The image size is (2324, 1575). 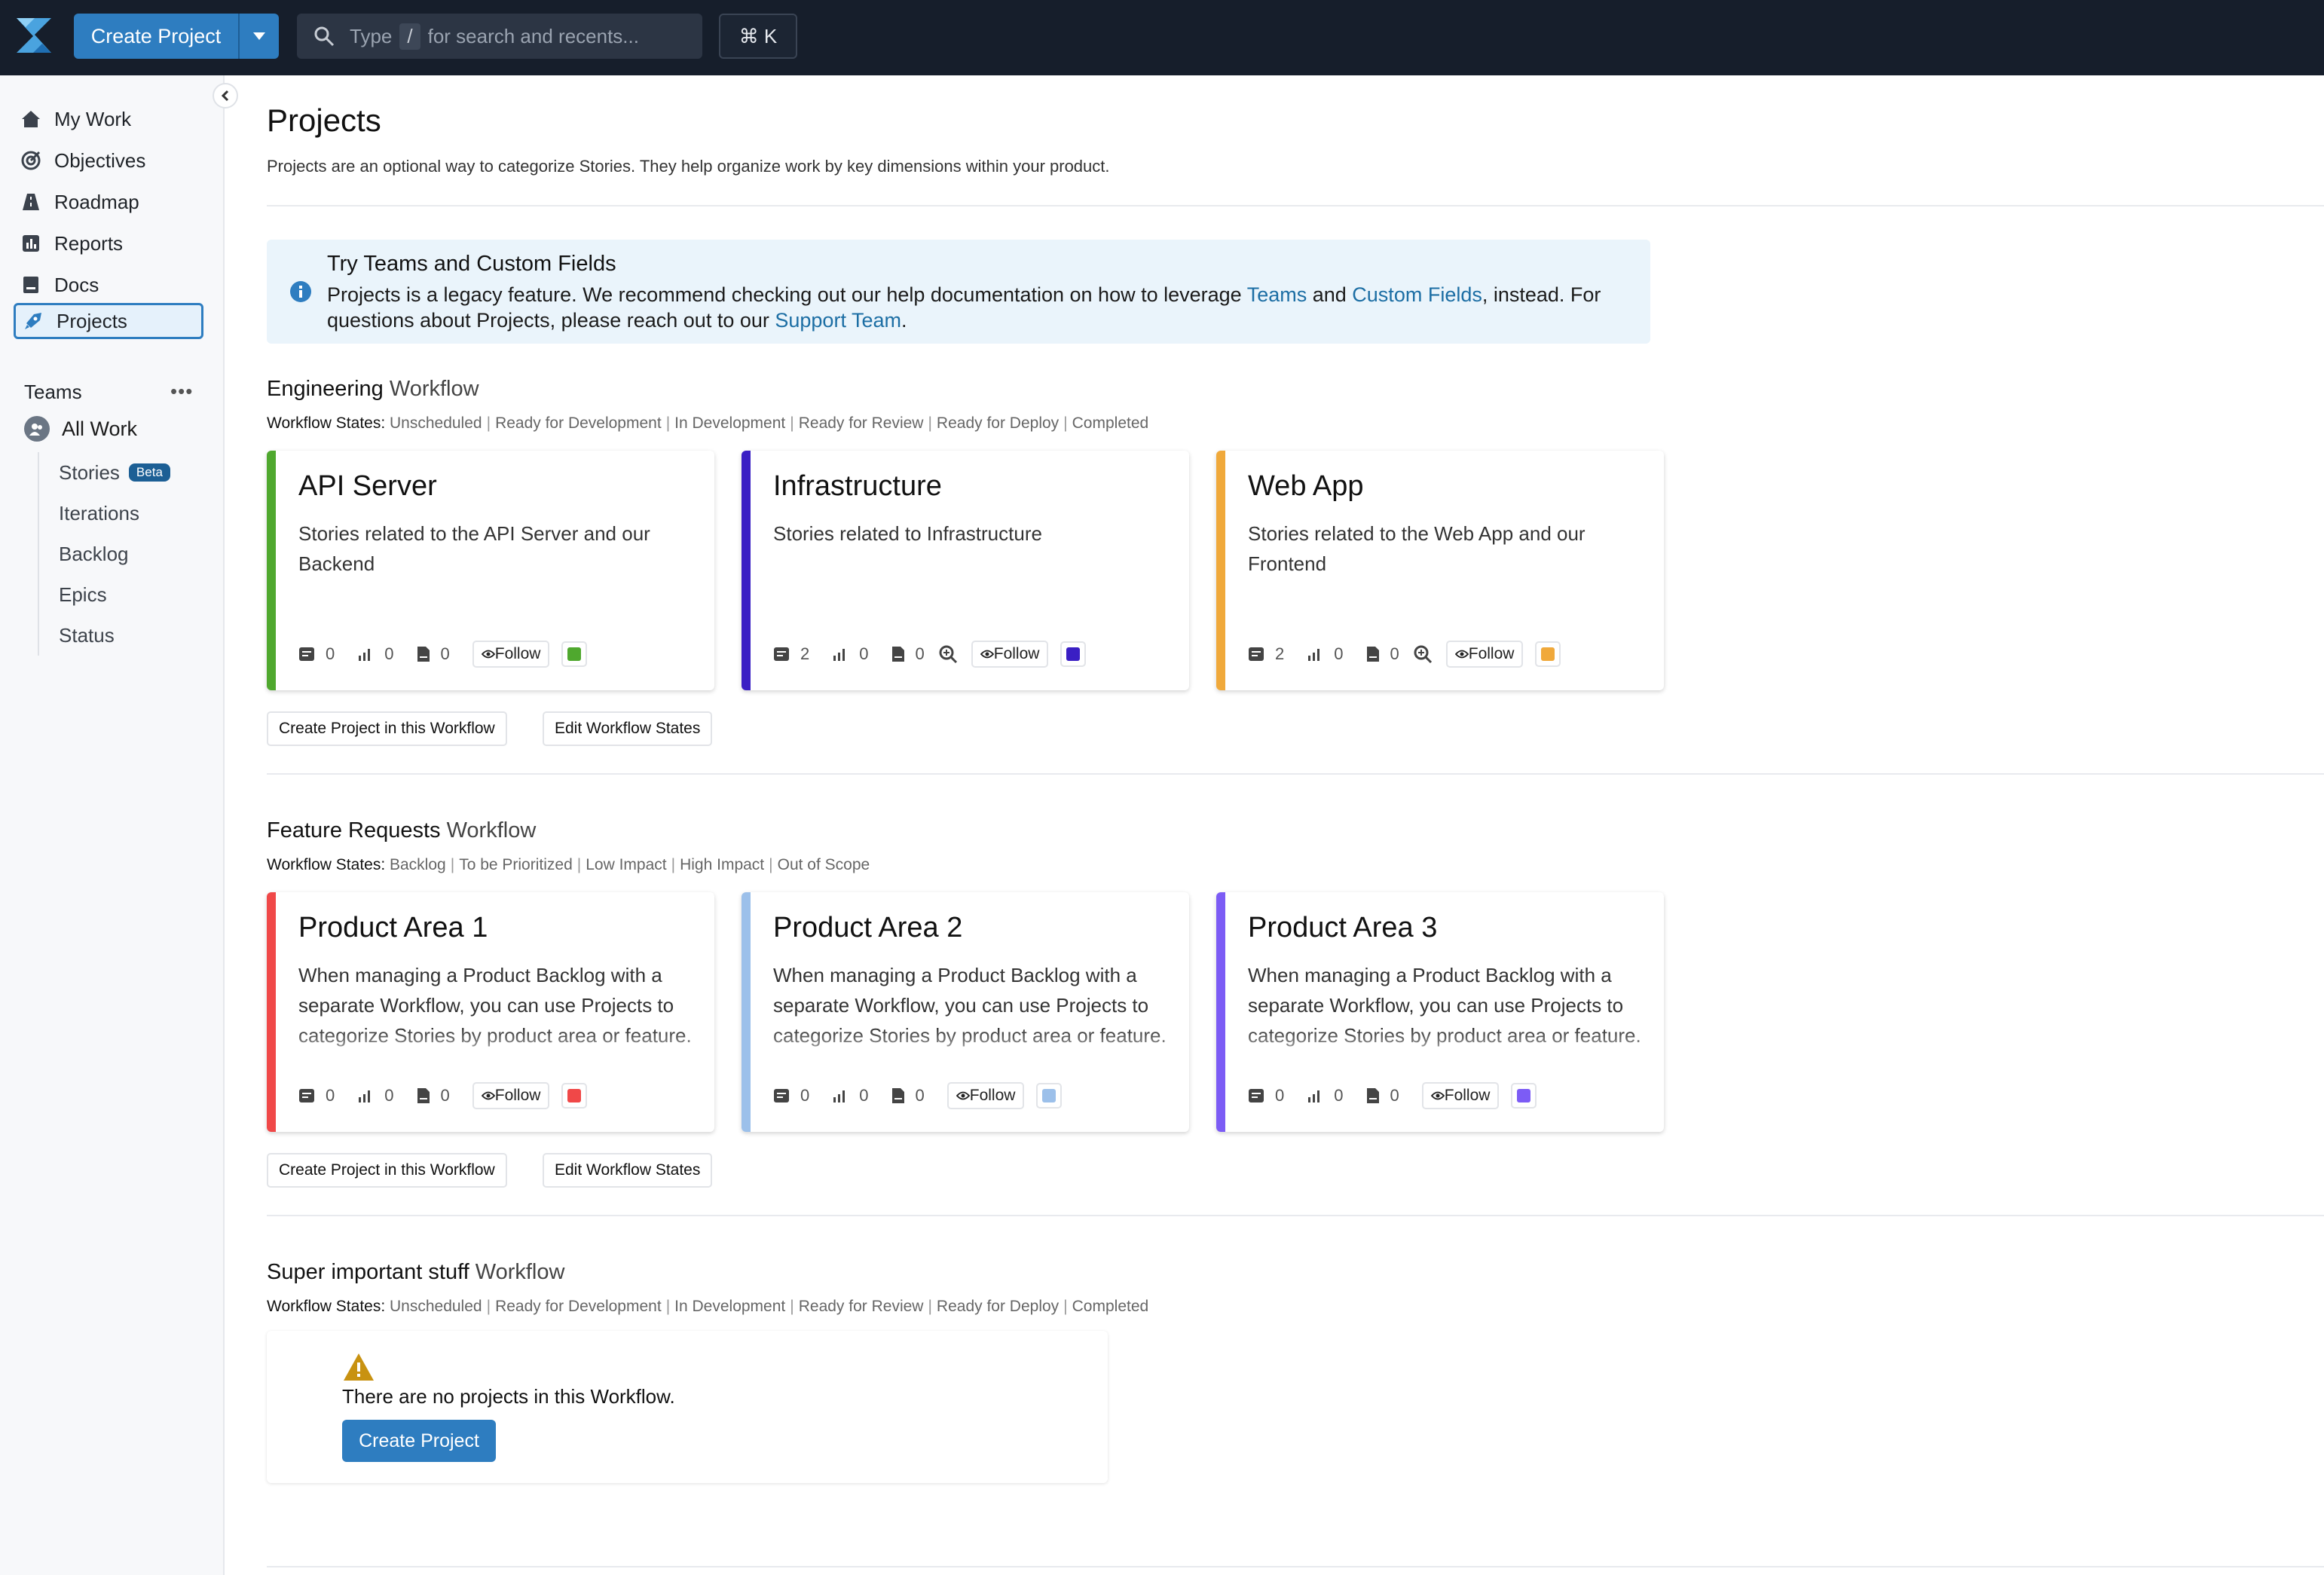 What do you see at coordinates (1277, 294) in the screenshot?
I see `teams-link: Teams` at bounding box center [1277, 294].